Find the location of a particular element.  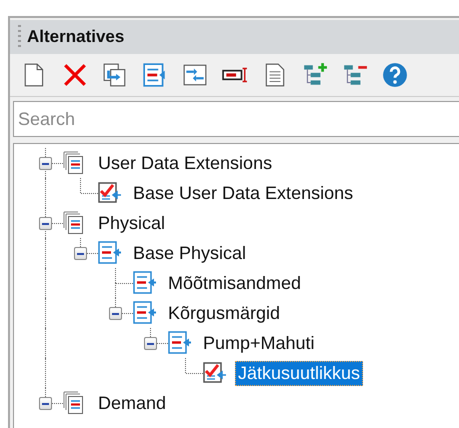

grip-icon is located at coordinates (19, 37).